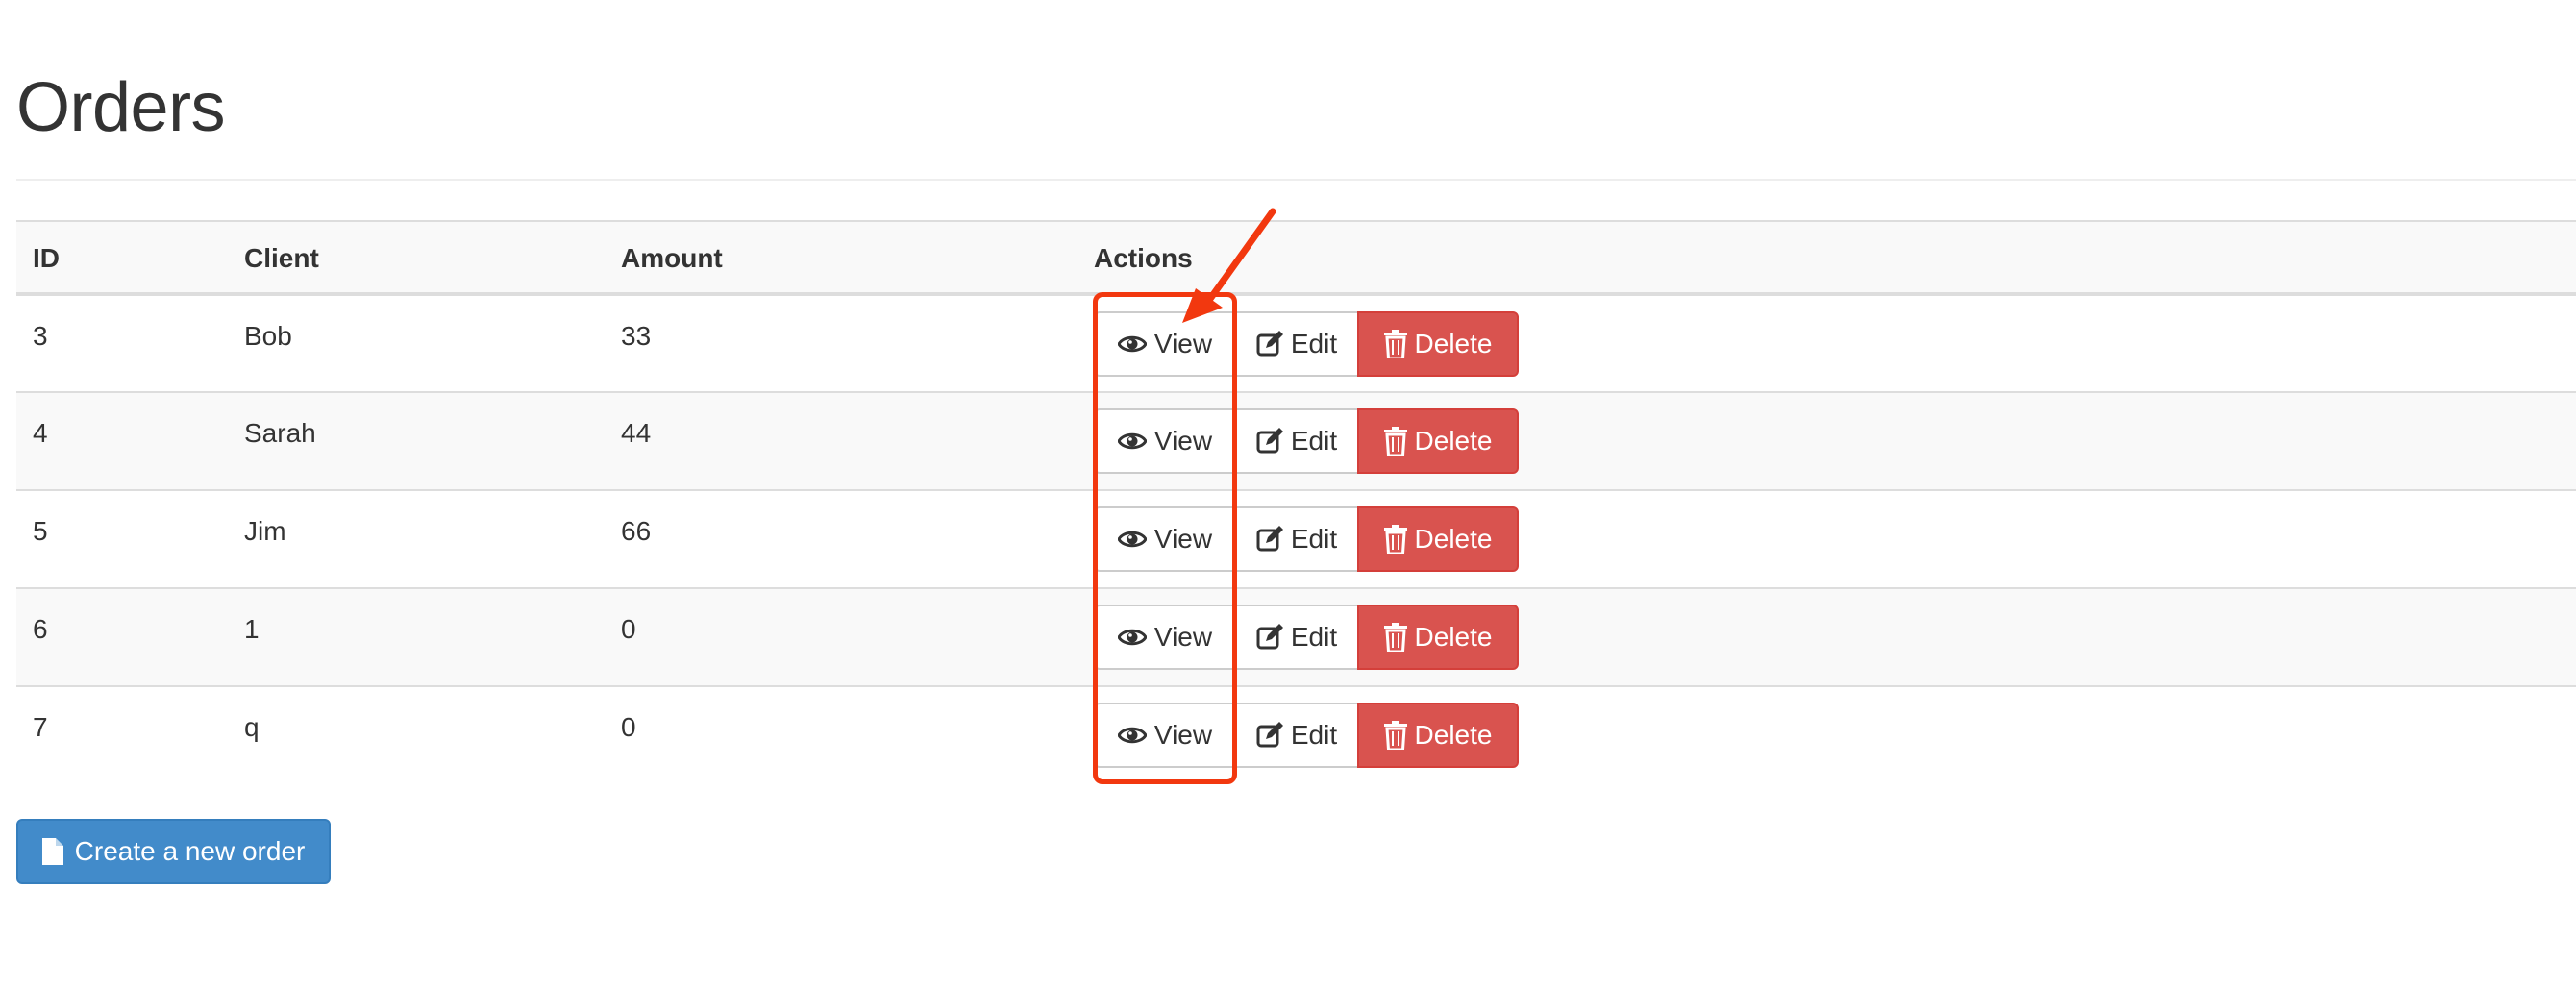 The width and height of the screenshot is (2576, 988). I want to click on file-icon, so click(52, 851).